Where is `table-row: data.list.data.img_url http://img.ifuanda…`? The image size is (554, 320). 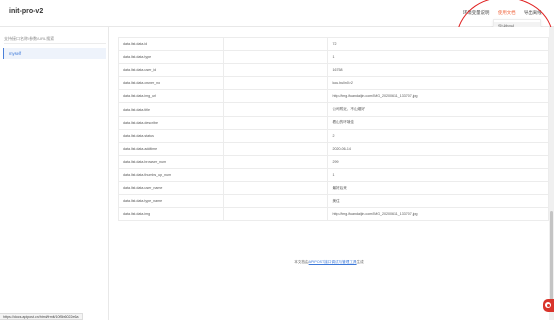 table-row: data.list.data.img_url http://img.ifuanda… is located at coordinates (333, 96).